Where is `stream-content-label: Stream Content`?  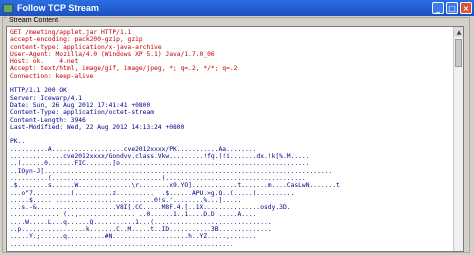
stream-content-label: Stream Content is located at coordinates (34, 20).